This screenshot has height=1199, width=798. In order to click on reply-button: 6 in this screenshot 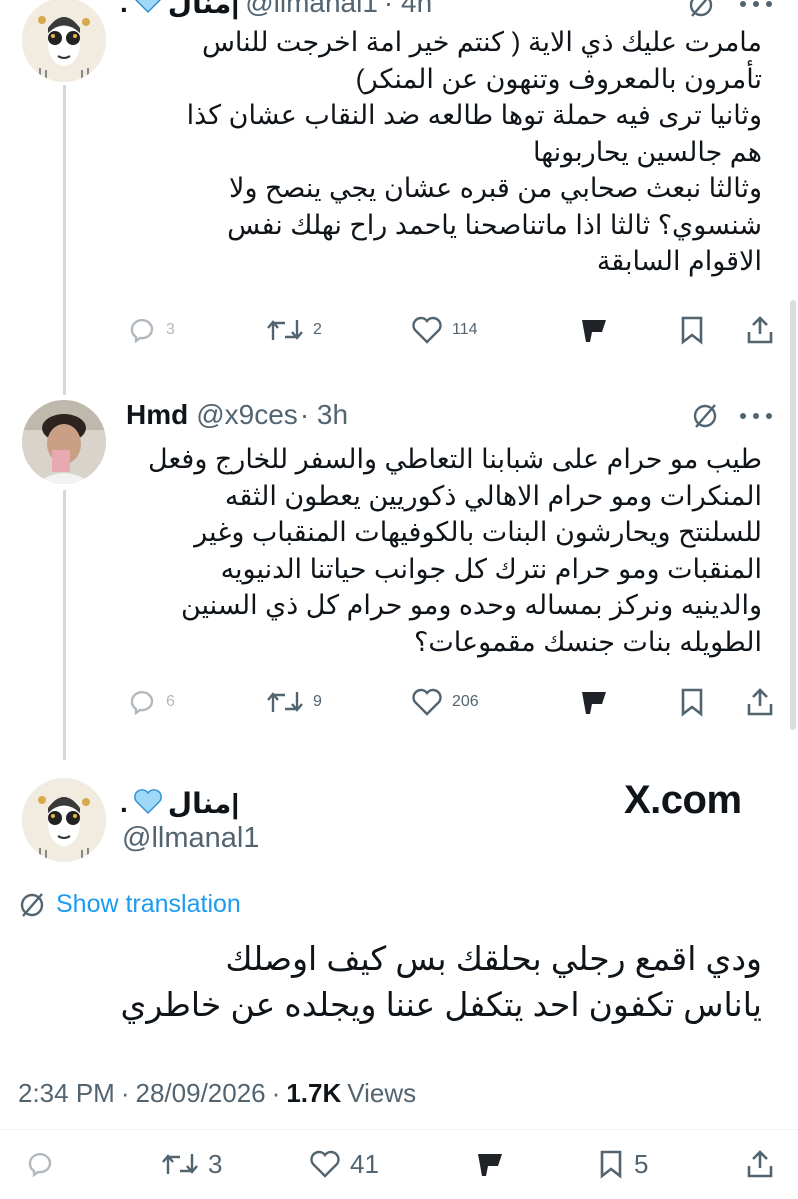, I will do `click(150, 702)`.